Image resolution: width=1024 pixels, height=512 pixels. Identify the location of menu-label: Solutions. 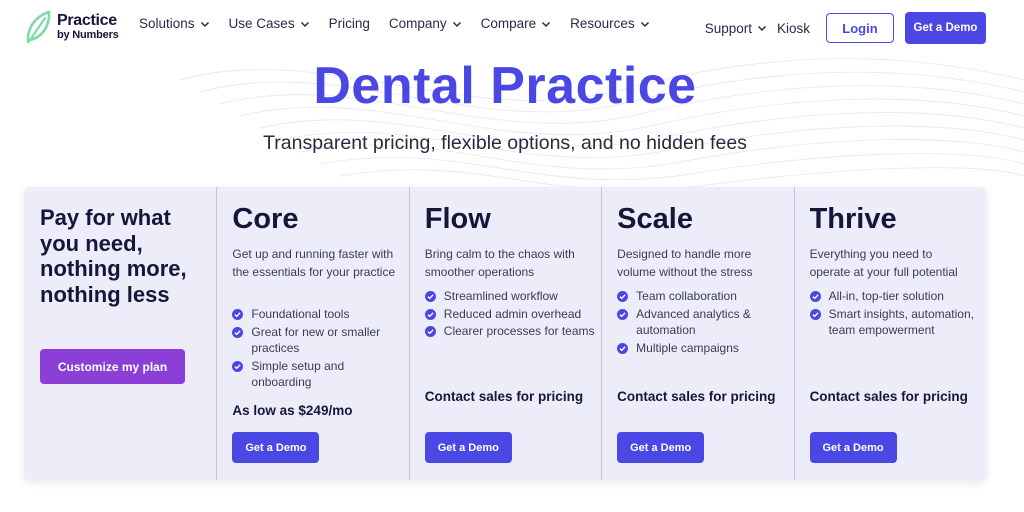
(167, 23).